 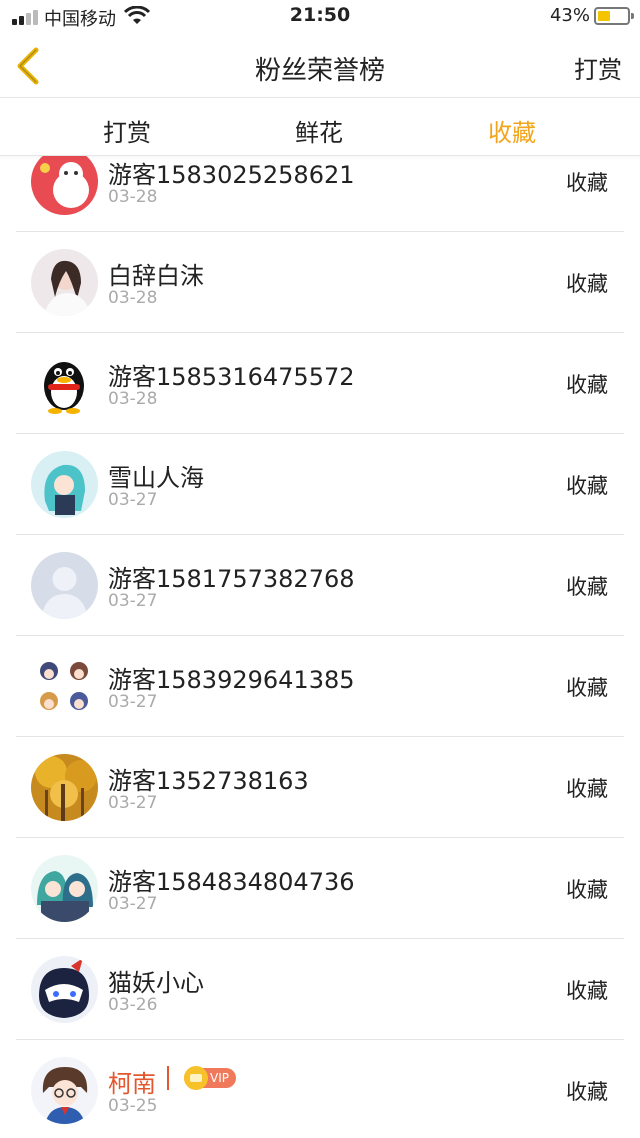 I want to click on list-item: 游客1584834804736 03-27 收藏, so click(x=320, y=888).